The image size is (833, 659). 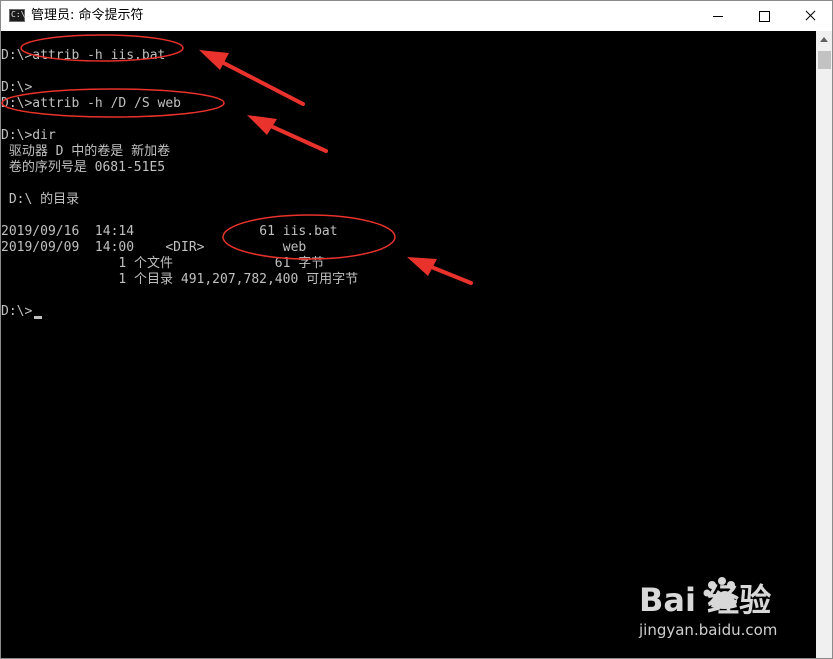 I want to click on scroll-up-arrow-icon, so click(x=824, y=39).